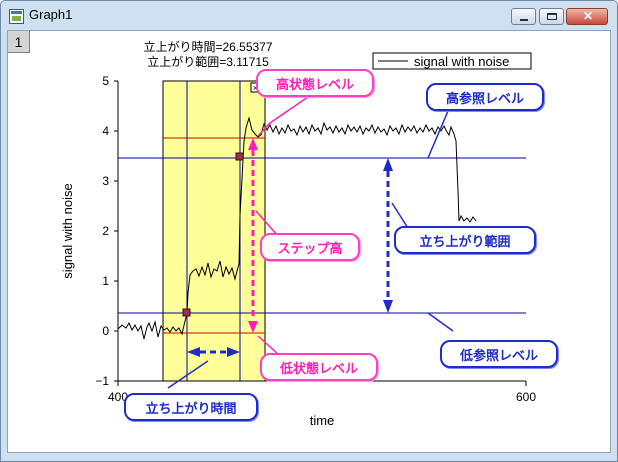 The height and width of the screenshot is (462, 618). I want to click on x-tick-label: 600, so click(526, 397).